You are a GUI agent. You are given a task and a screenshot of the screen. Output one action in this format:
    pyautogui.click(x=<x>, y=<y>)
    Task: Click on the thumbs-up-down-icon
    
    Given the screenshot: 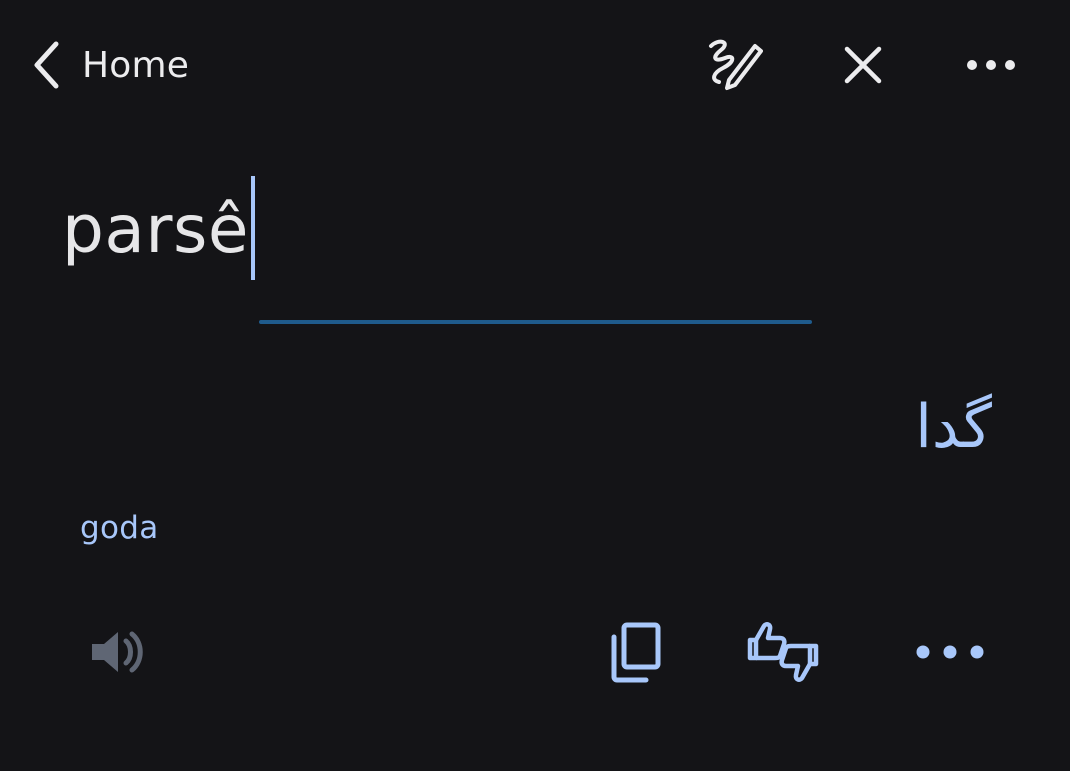 What is the action you would take?
    pyautogui.click(x=783, y=652)
    